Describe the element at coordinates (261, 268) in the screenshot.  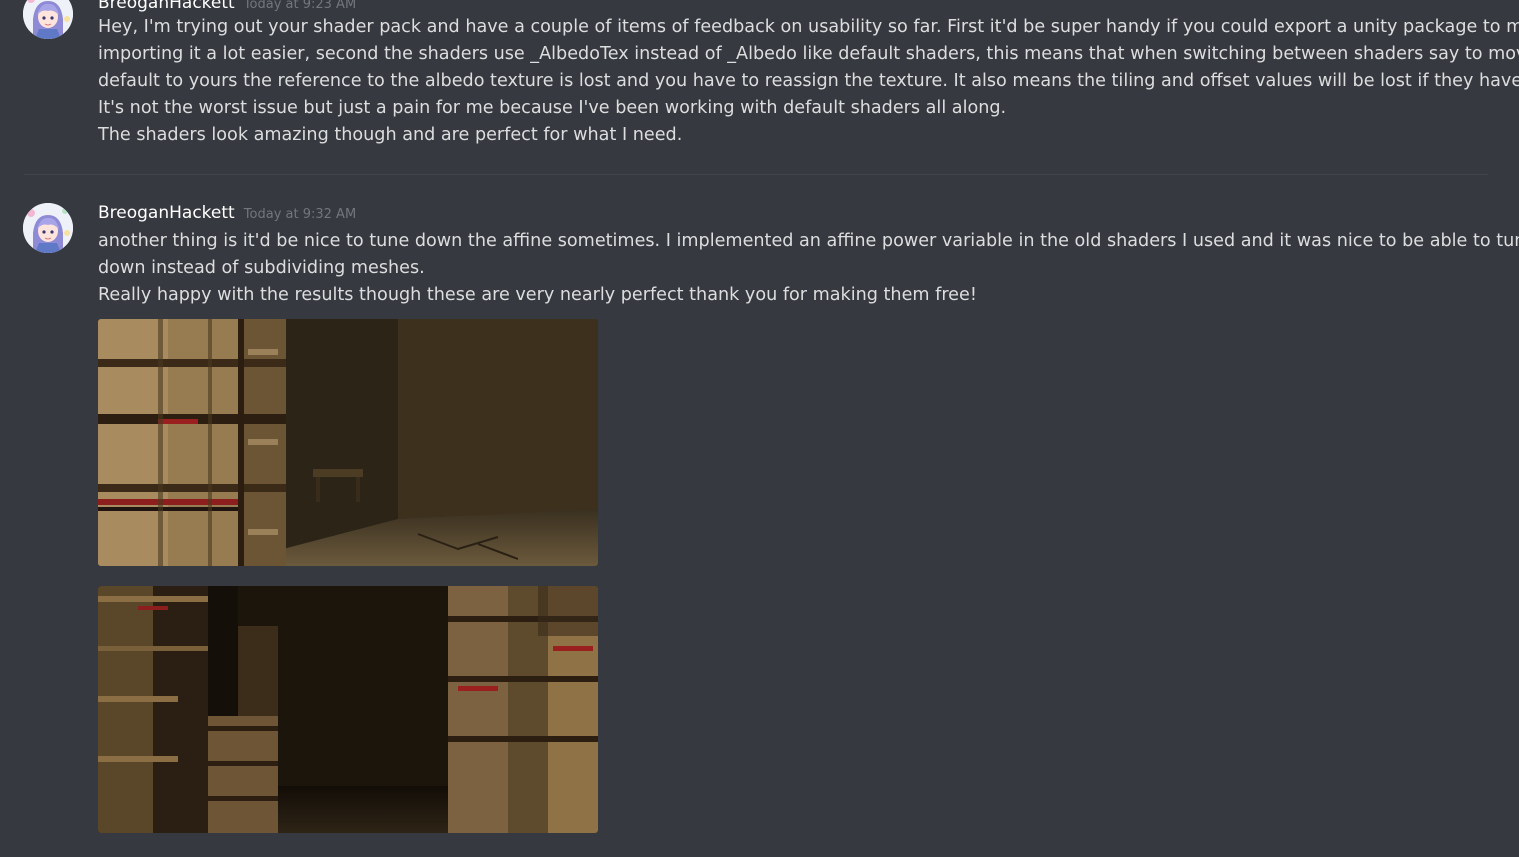
I see `message-line: down instead of subdividing meshes.` at that location.